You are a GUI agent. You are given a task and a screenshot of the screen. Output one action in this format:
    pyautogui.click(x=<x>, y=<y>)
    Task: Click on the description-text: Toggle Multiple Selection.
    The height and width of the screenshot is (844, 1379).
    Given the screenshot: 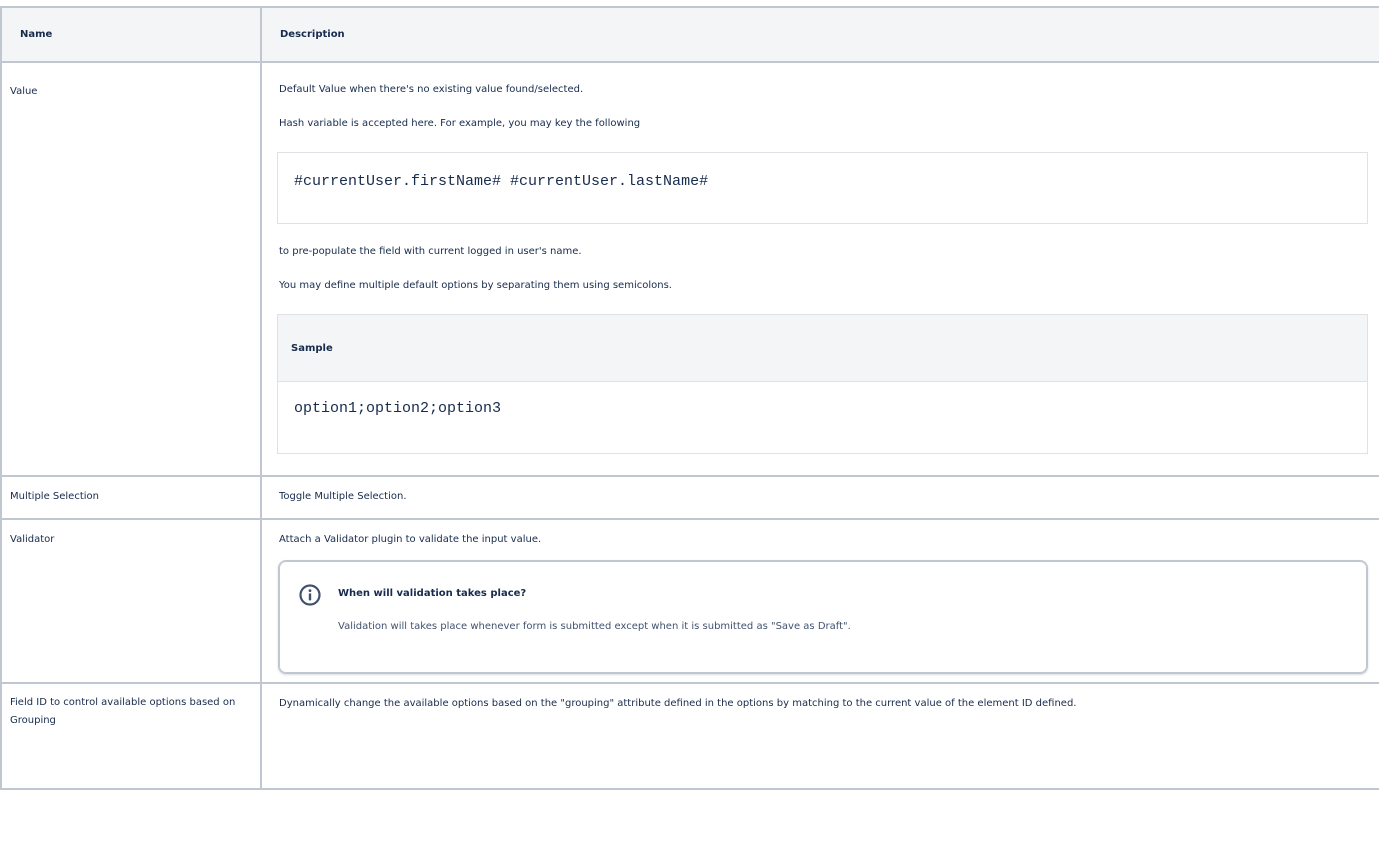 What is the action you would take?
    pyautogui.click(x=343, y=496)
    